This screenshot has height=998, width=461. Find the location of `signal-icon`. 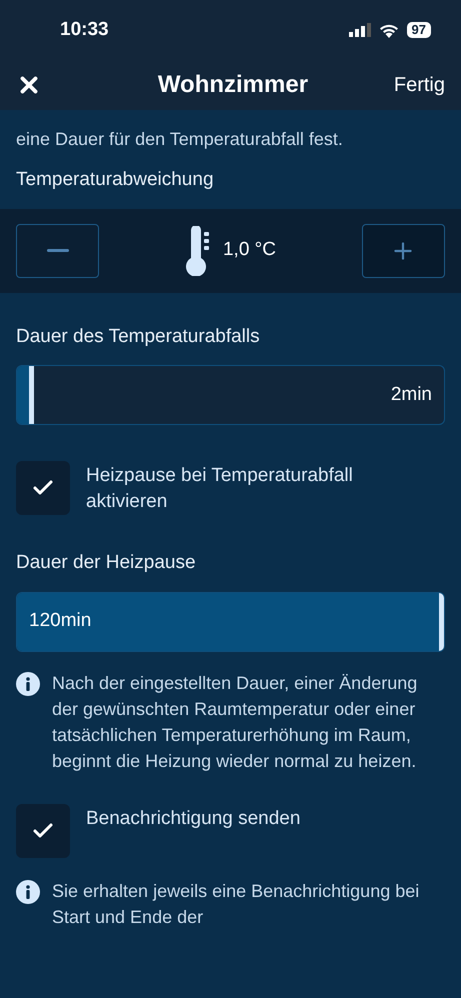

signal-icon is located at coordinates (359, 30).